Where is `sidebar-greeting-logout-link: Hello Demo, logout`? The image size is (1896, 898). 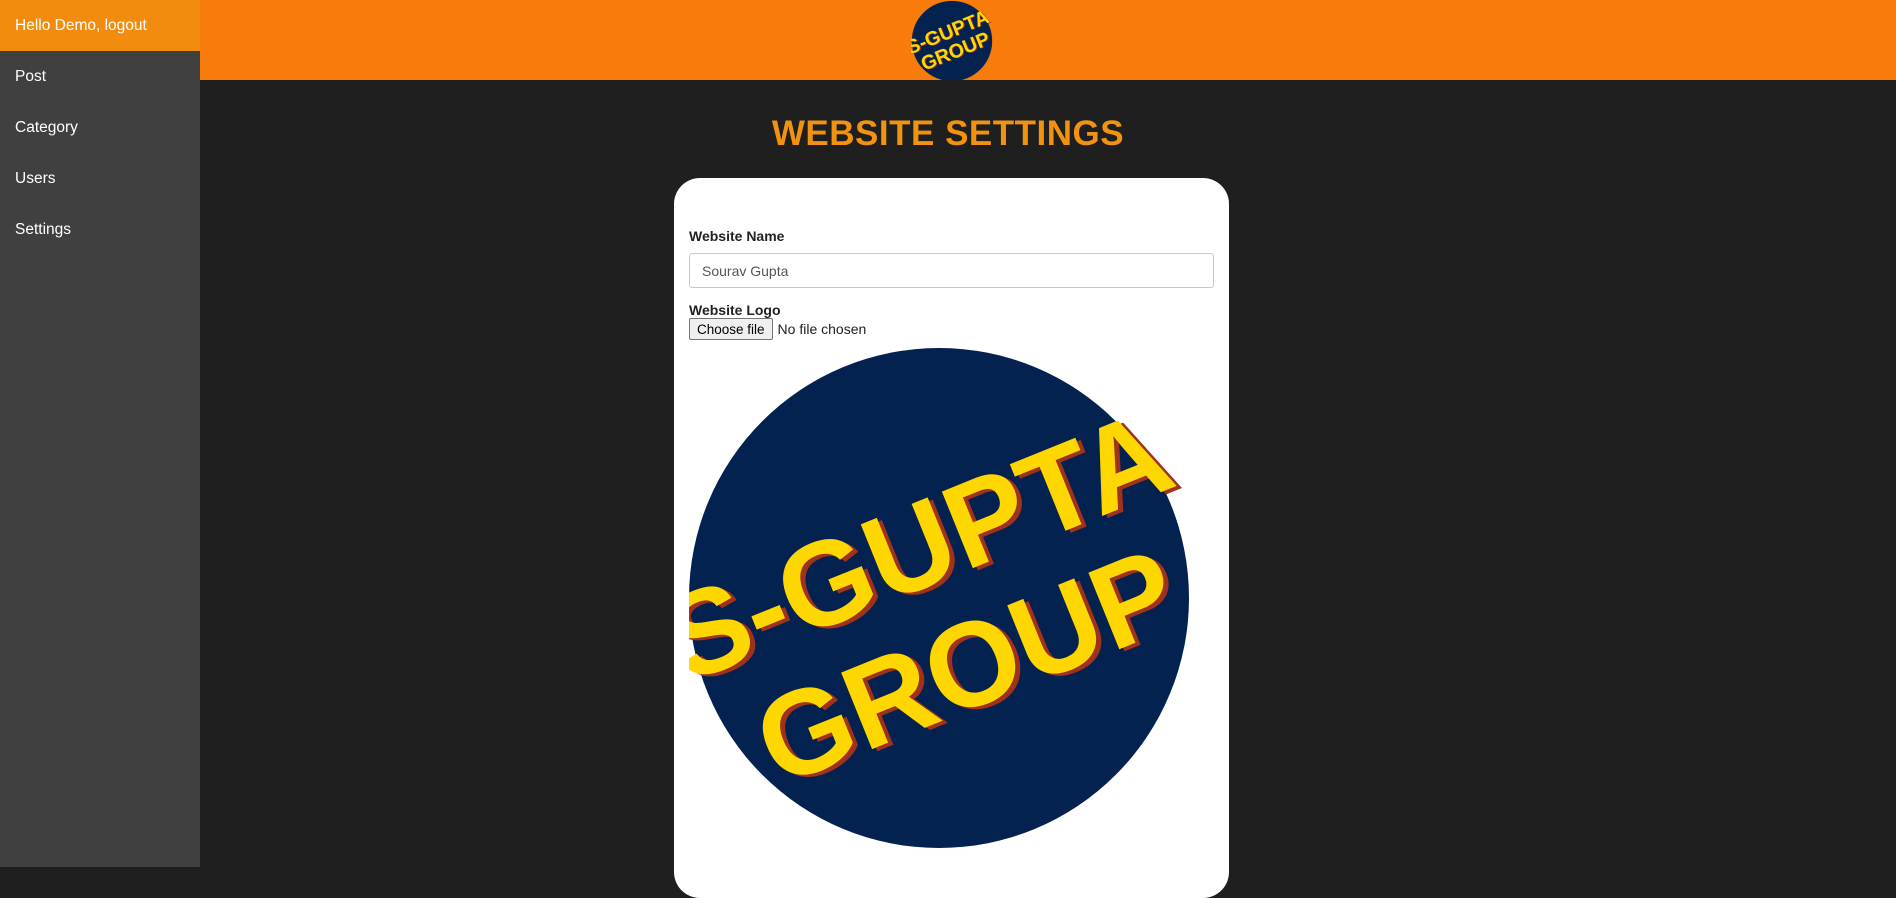
sidebar-greeting-logout-link: Hello Demo, logout is located at coordinates (100, 25).